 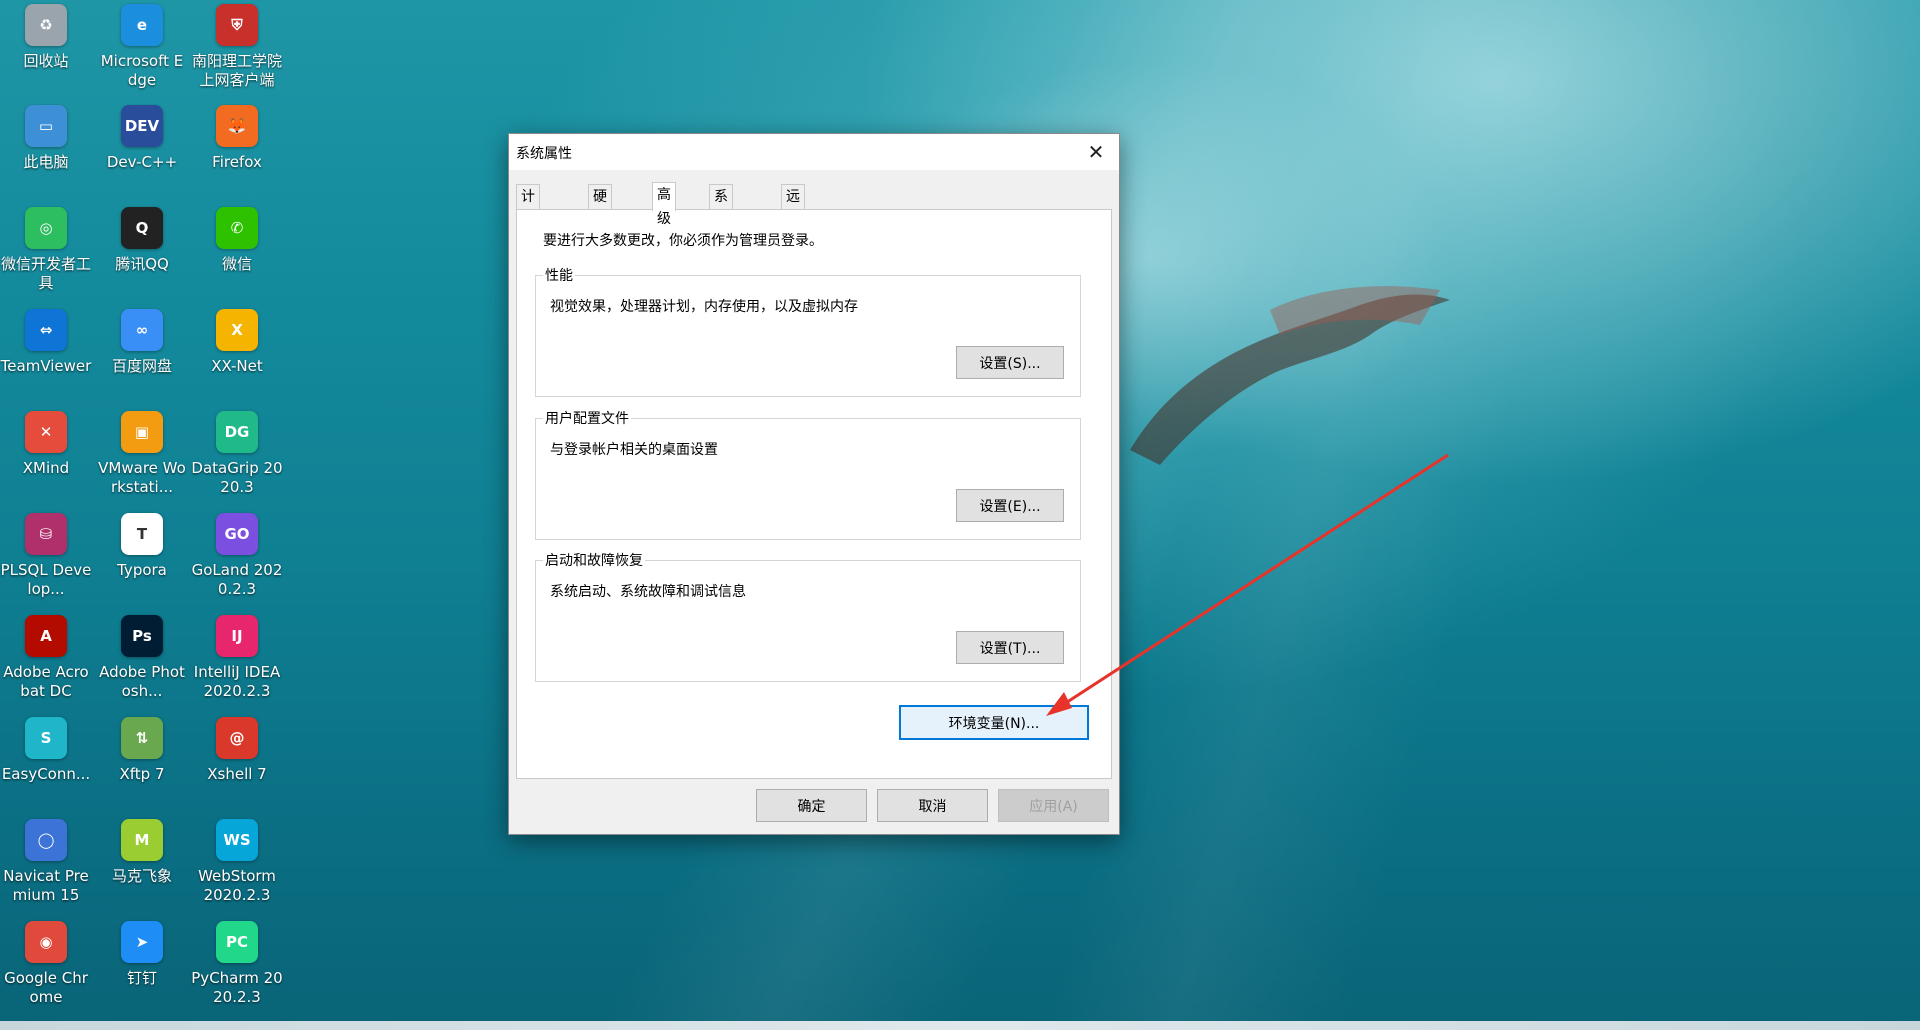 What do you see at coordinates (237, 750) in the screenshot?
I see `desktop-icon: @ Xshell 7` at bounding box center [237, 750].